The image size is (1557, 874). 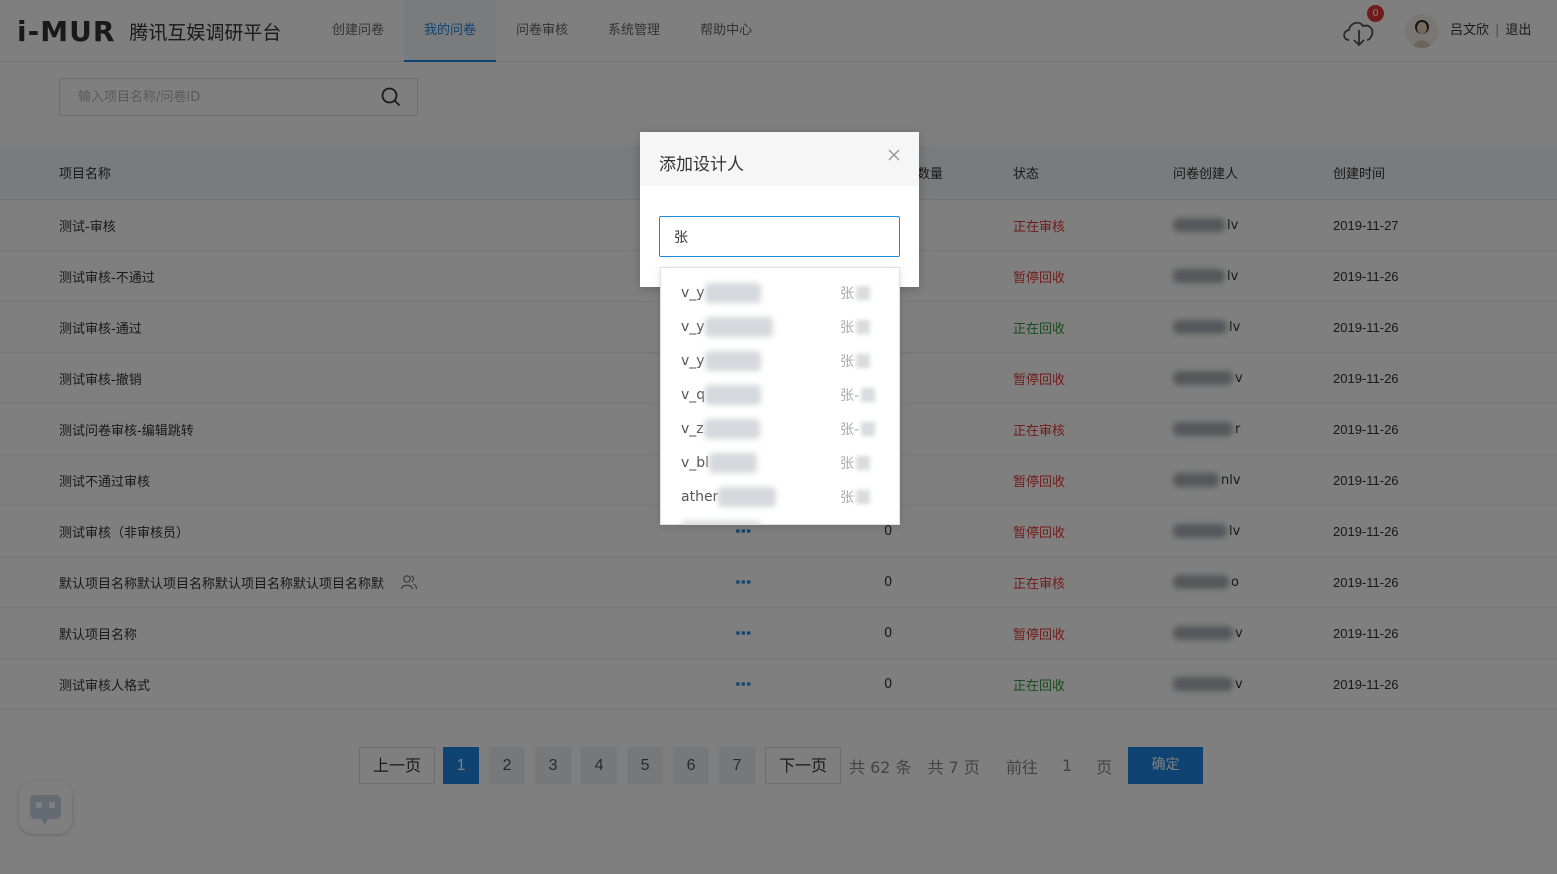 What do you see at coordinates (721, 395) in the screenshot?
I see `suggestion-id: v_q` at bounding box center [721, 395].